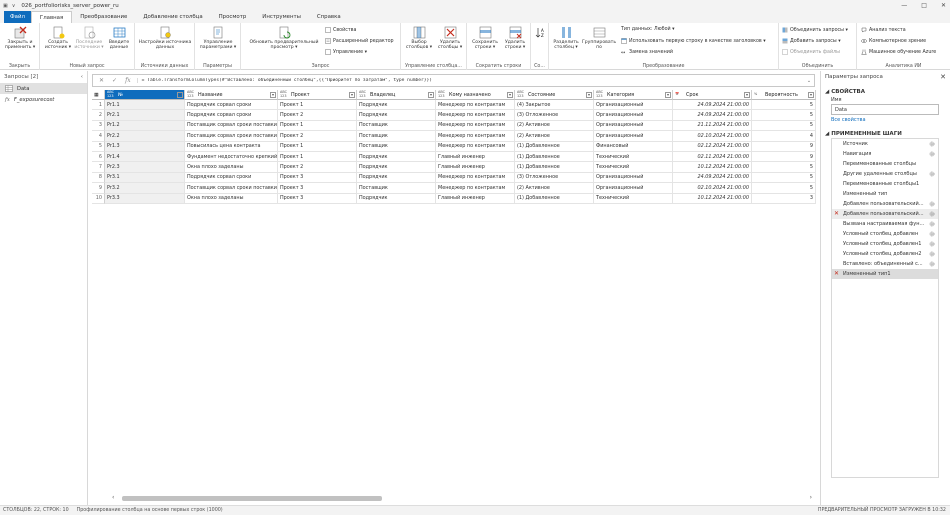 Image resolution: width=950 pixels, height=515 pixels. I want to click on table-cell: (4) Закрытое, so click(554, 105).